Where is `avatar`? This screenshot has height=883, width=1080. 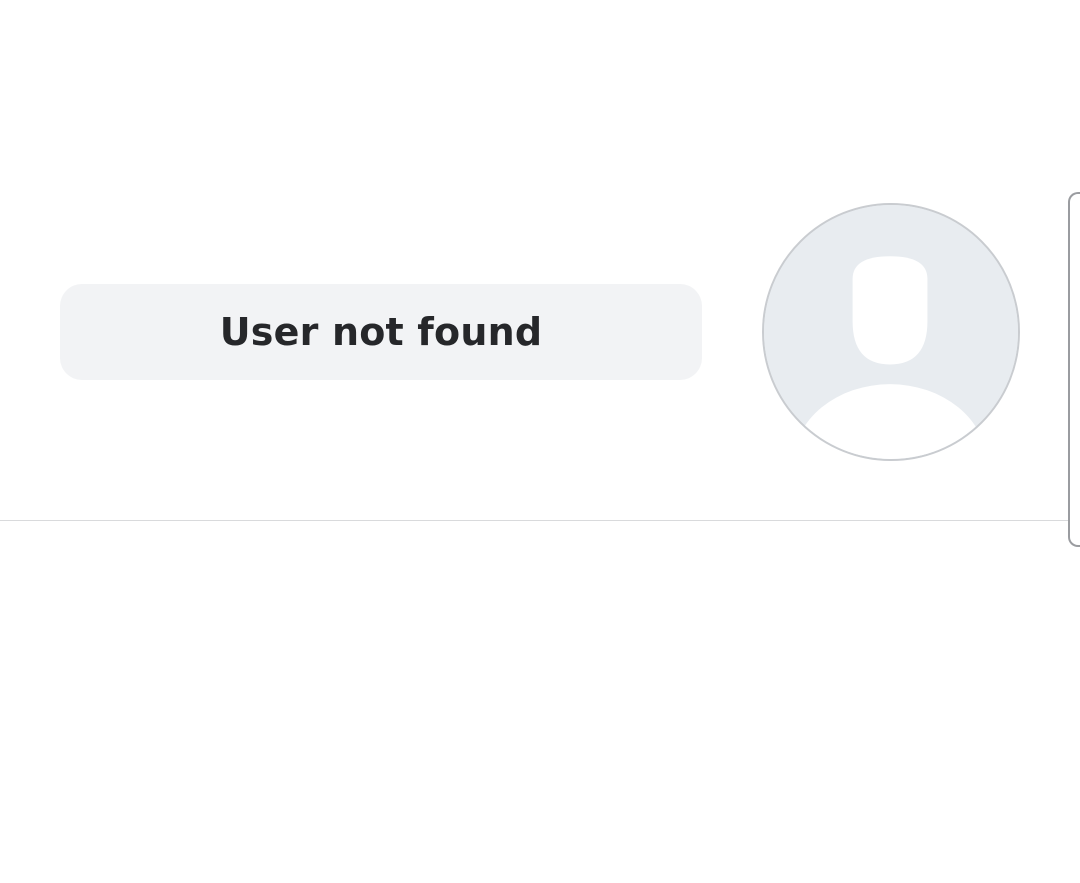 avatar is located at coordinates (891, 332).